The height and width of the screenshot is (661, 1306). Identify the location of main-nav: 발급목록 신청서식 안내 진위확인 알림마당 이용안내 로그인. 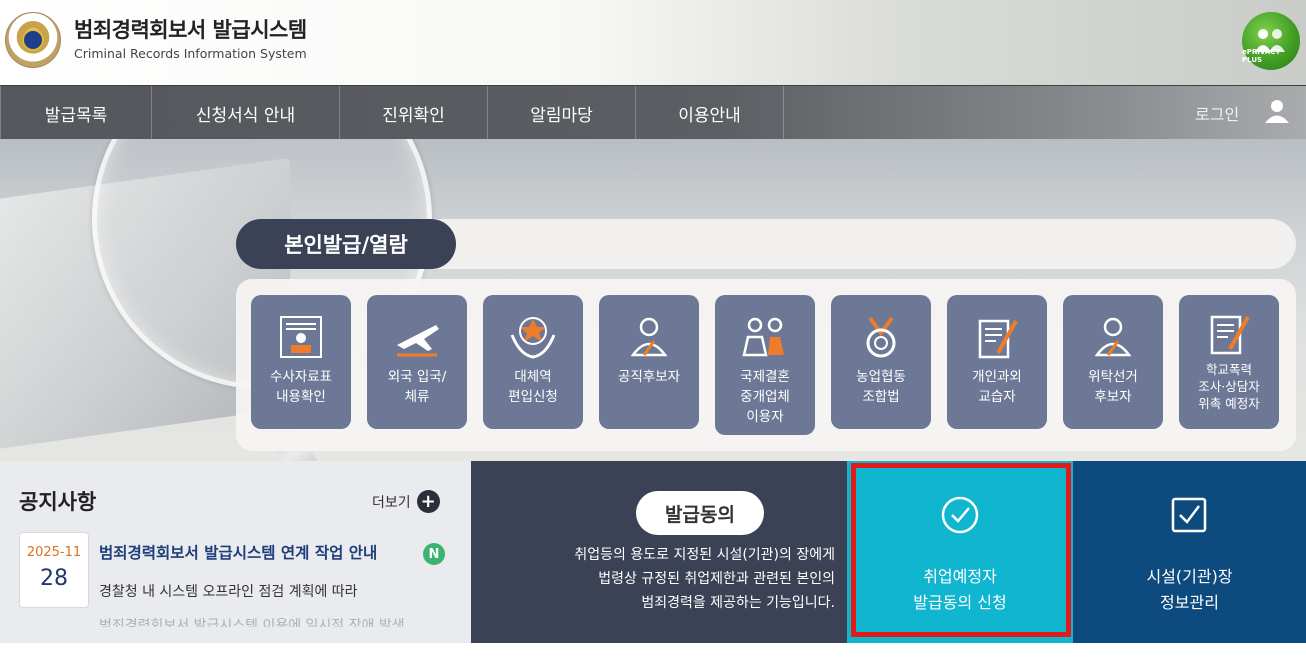
(653, 112).